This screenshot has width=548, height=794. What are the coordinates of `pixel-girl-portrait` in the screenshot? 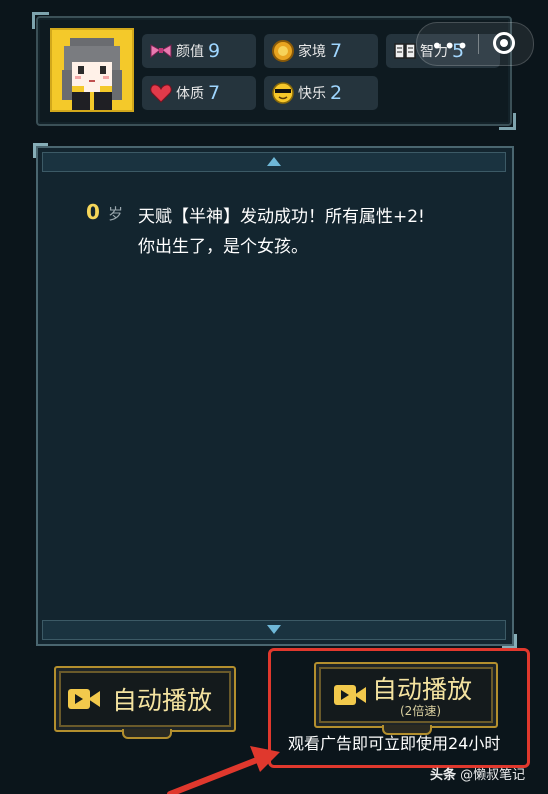 It's located at (92, 70).